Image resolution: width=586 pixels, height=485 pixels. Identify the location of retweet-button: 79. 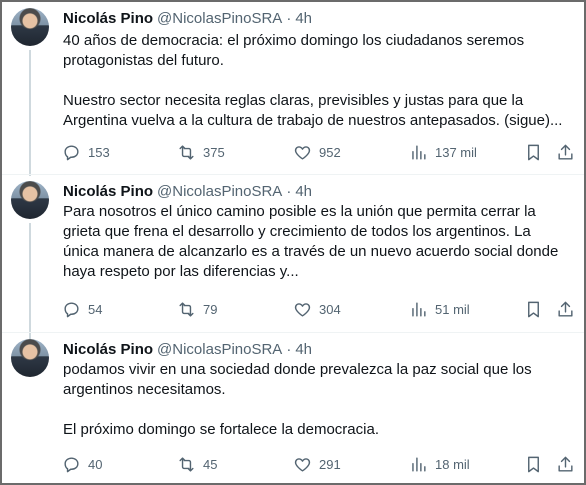
(197, 309).